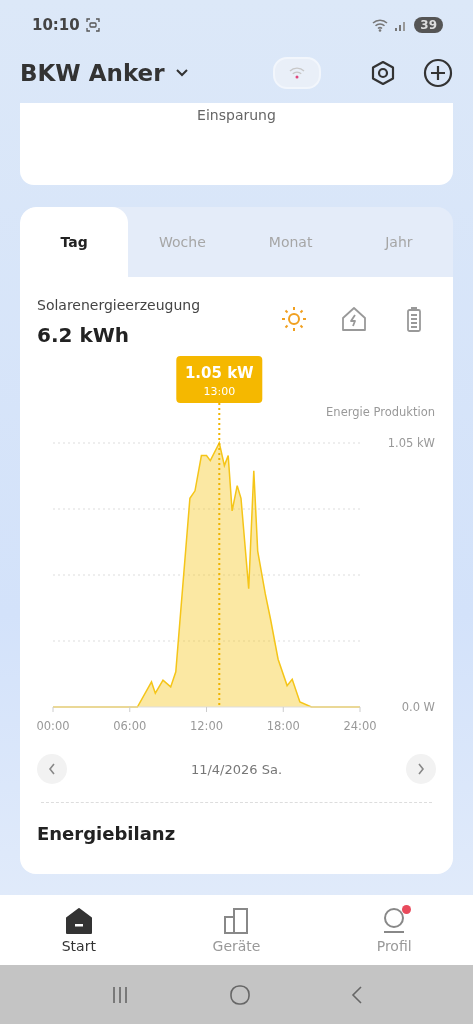 The height and width of the screenshot is (1024, 473). What do you see at coordinates (130, 726) in the screenshot?
I see `x-tick-label: 06:00` at bounding box center [130, 726].